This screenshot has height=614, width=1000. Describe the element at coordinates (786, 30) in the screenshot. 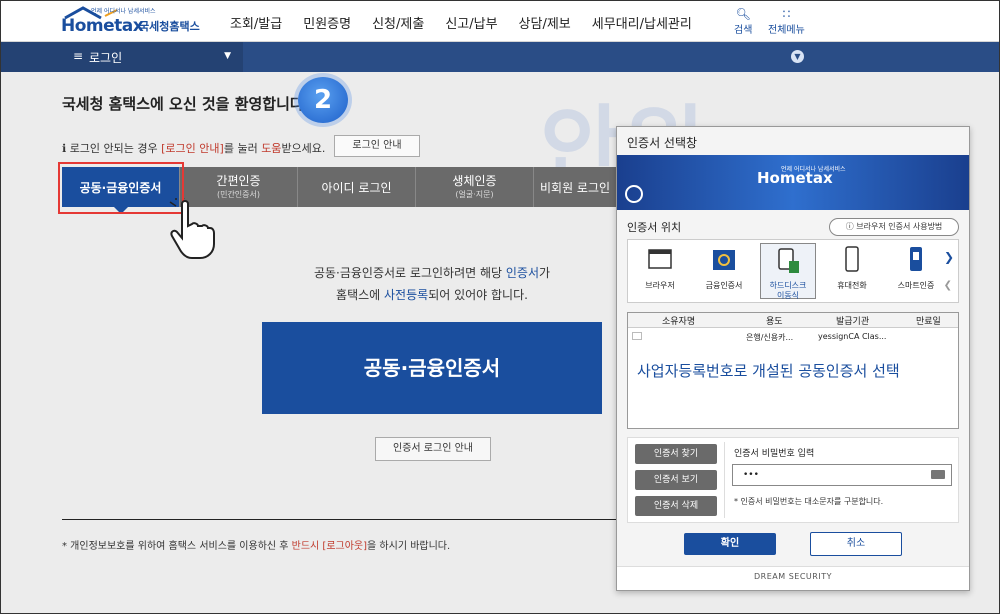

I see `all-menu-label: 전체메뉴` at that location.